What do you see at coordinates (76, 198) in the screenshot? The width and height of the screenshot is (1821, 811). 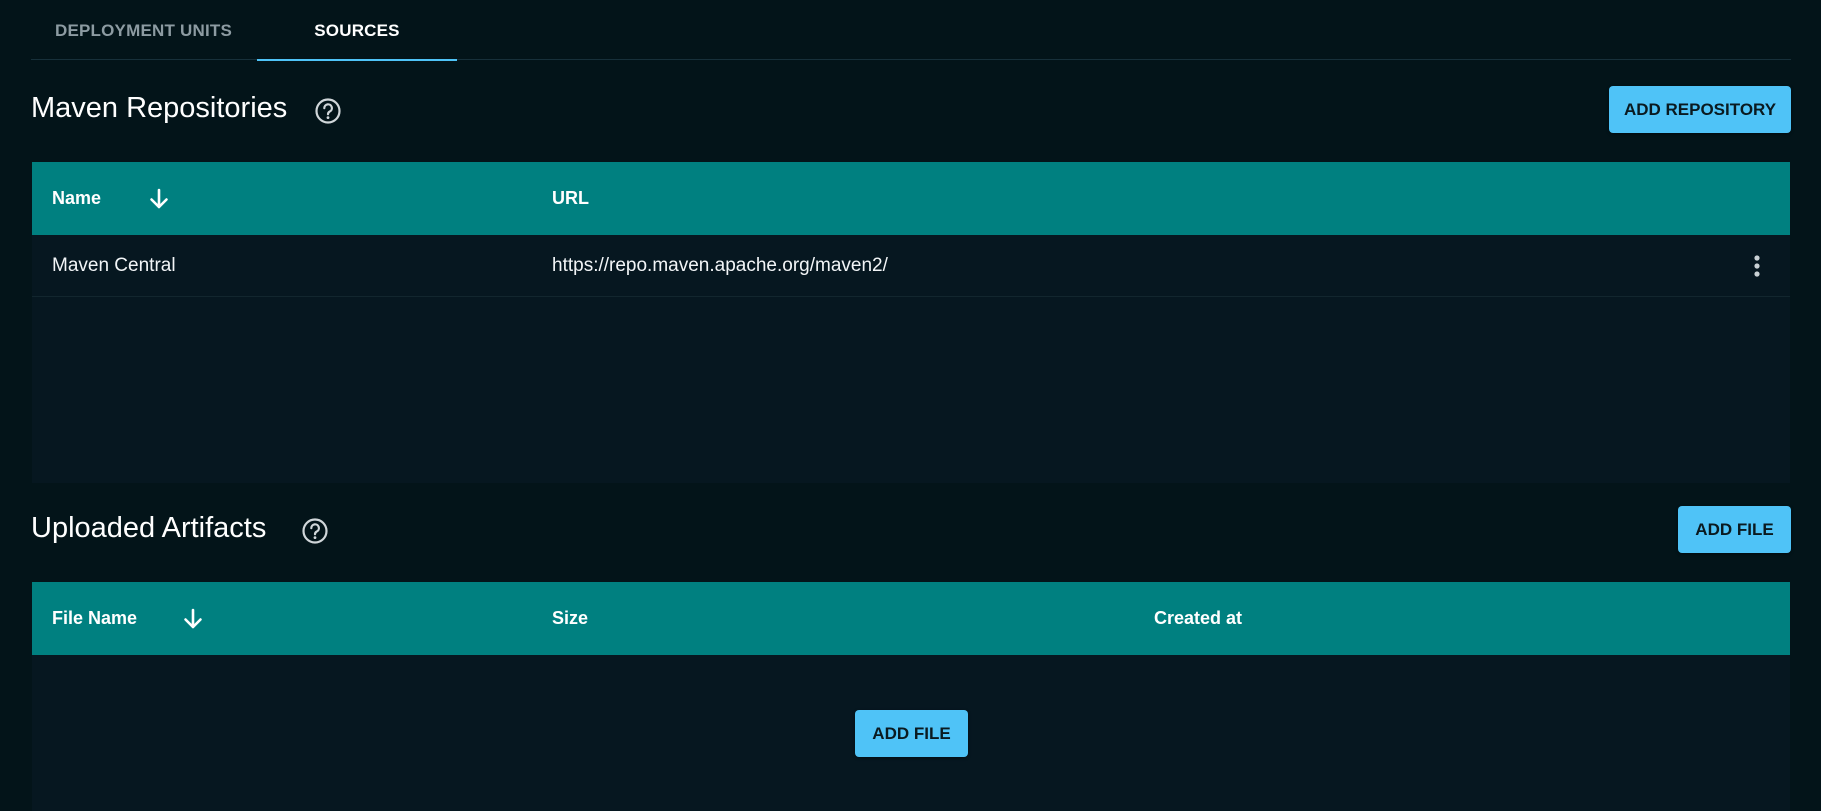 I see `column-header-name: Name` at bounding box center [76, 198].